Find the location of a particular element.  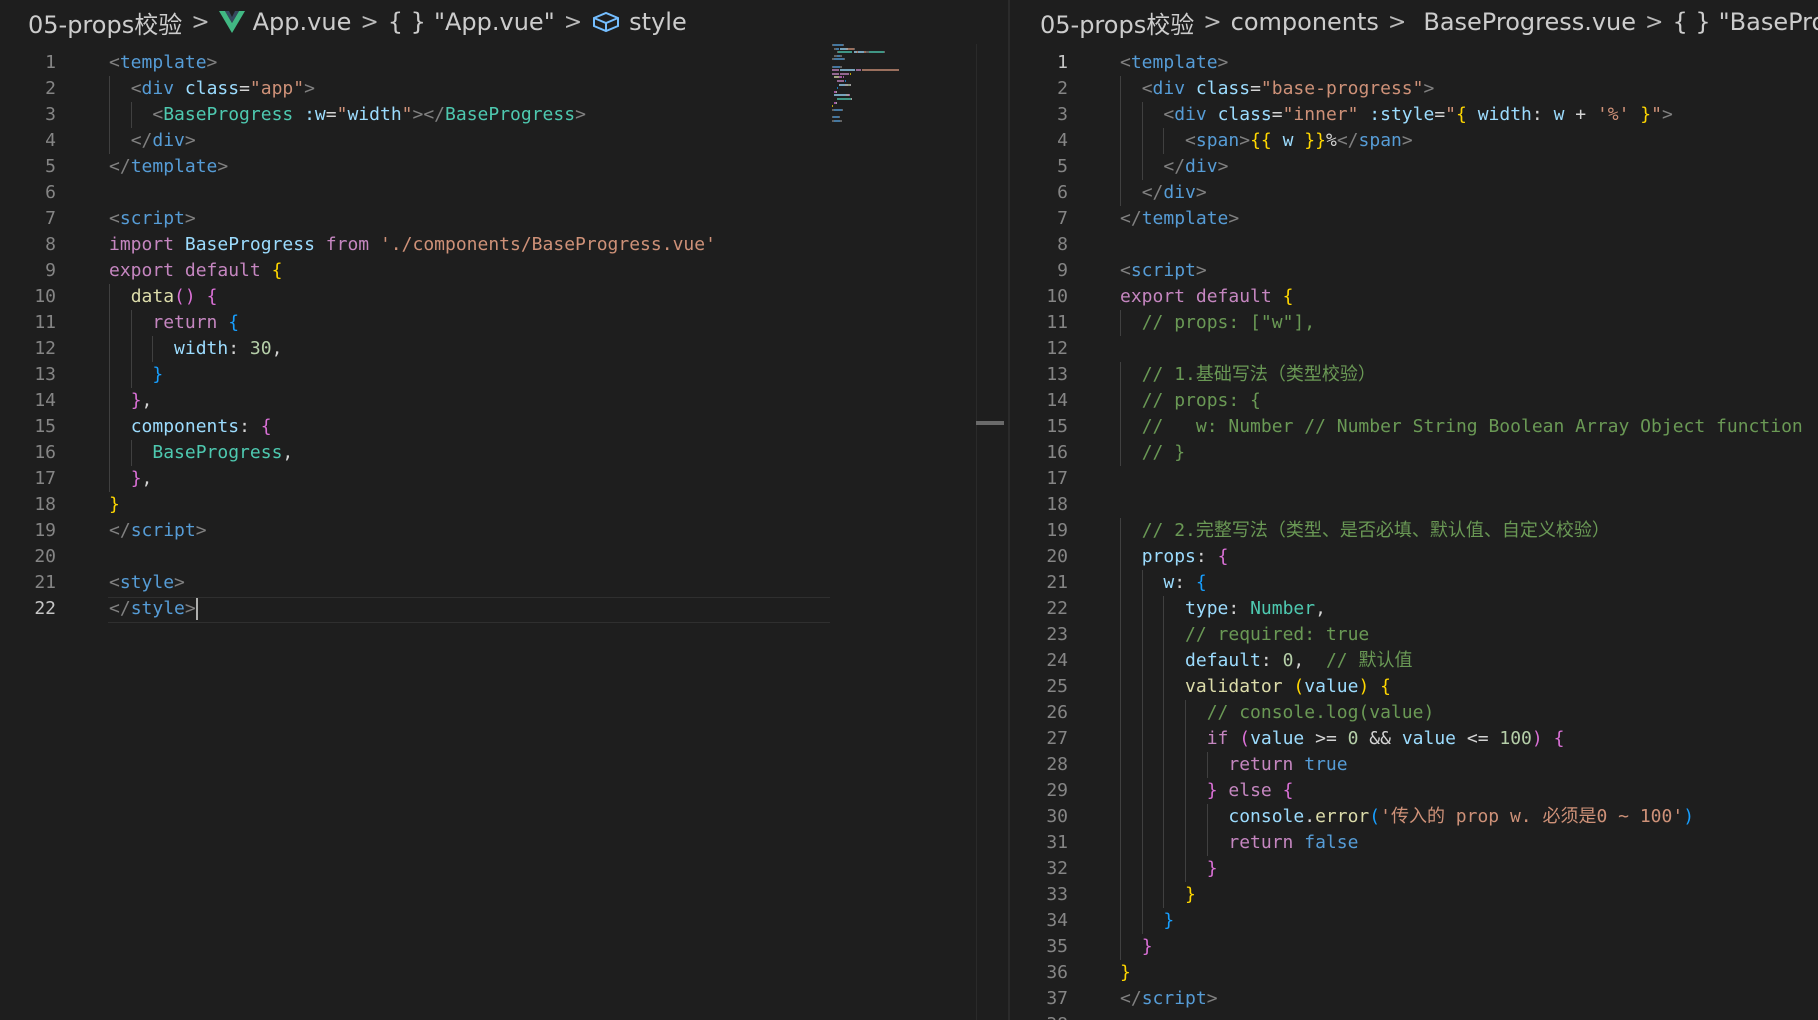

code-line: 16 // } is located at coordinates (1414, 453).